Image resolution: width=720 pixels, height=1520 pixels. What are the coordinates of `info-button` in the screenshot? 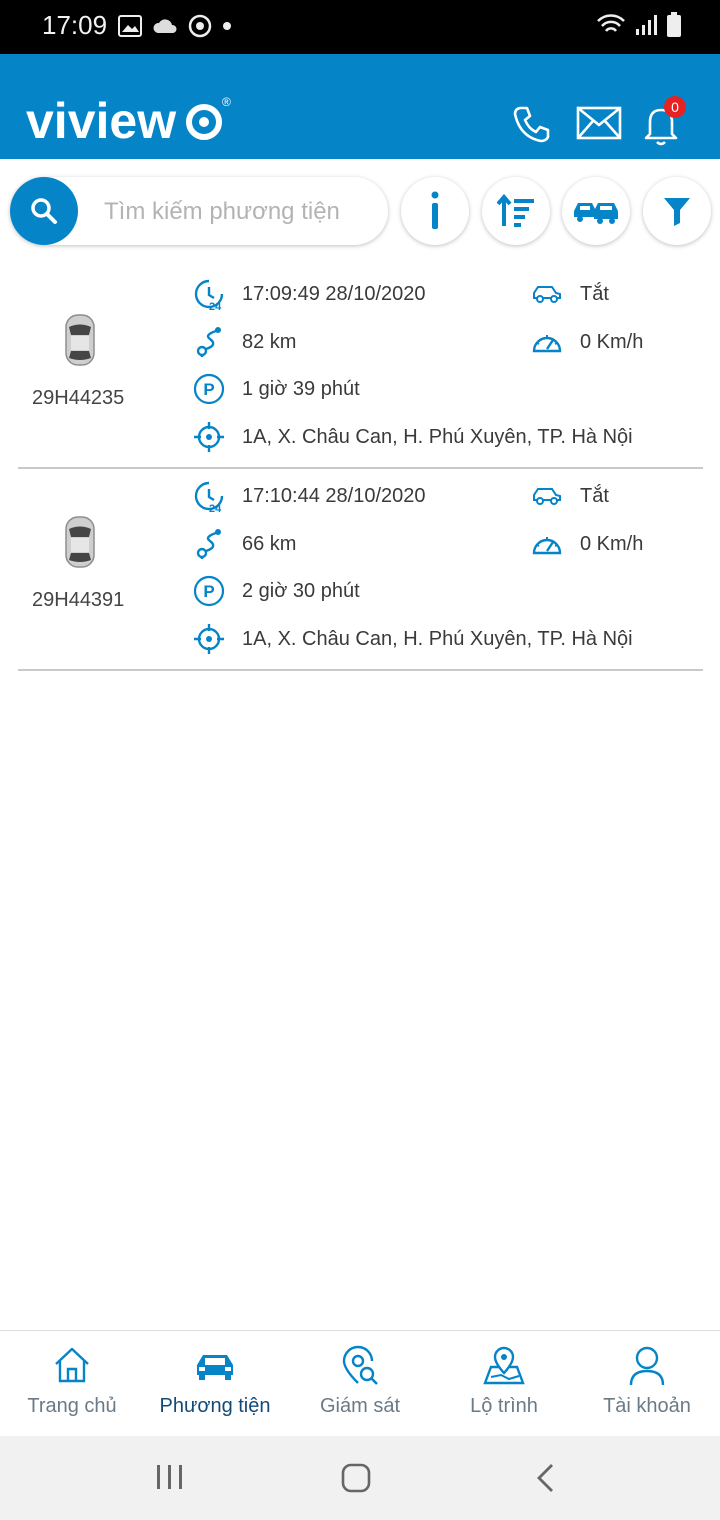 It's located at (435, 211).